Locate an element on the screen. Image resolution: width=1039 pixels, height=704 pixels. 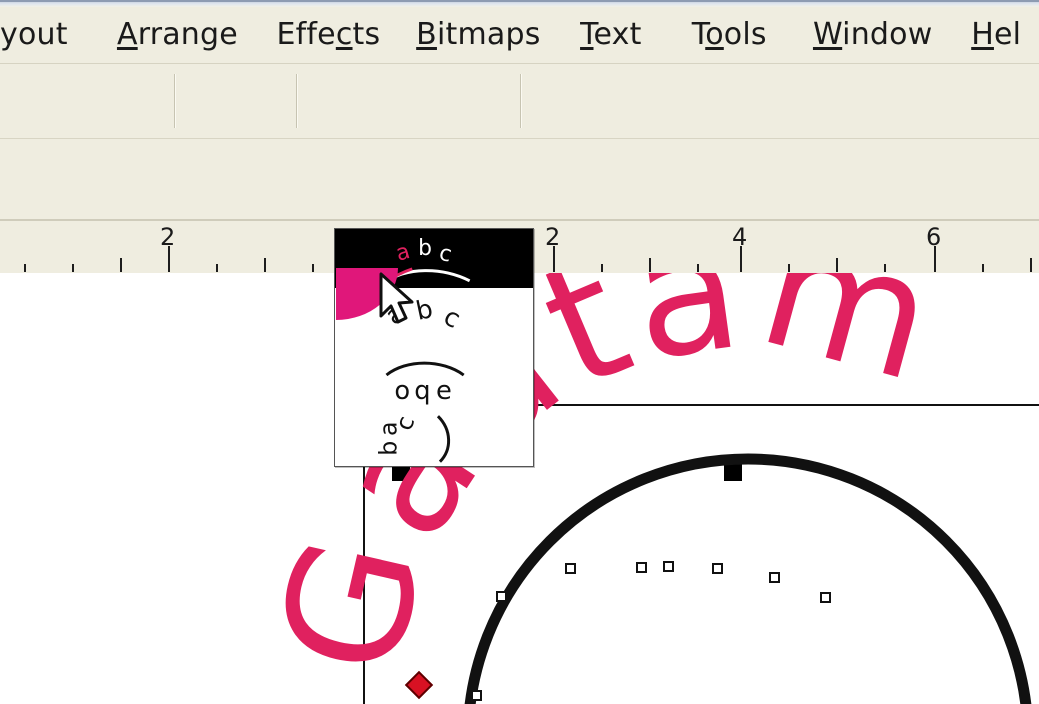
orientation-option-skew-horizontal: o q e is located at coordinates (434, 376).